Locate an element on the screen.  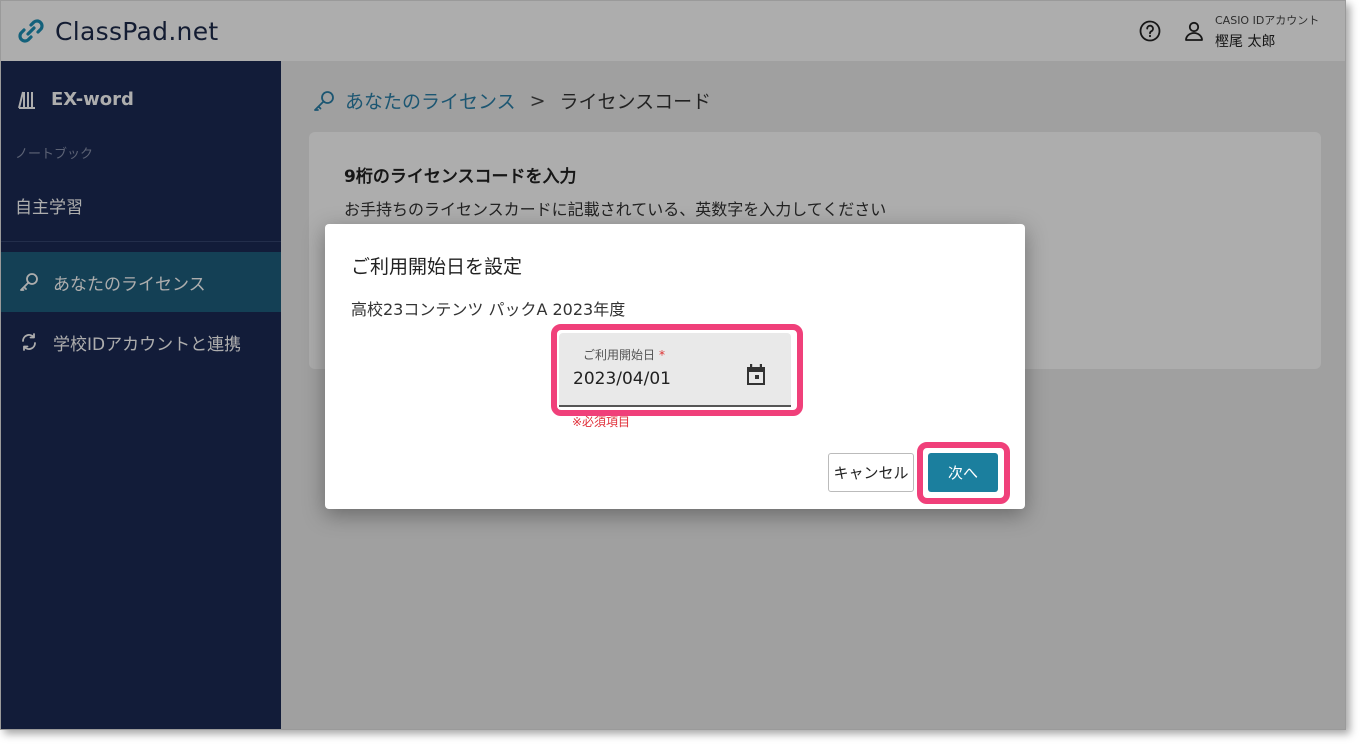
dialog-title: ご利用開始日を設定 is located at coordinates (437, 267).